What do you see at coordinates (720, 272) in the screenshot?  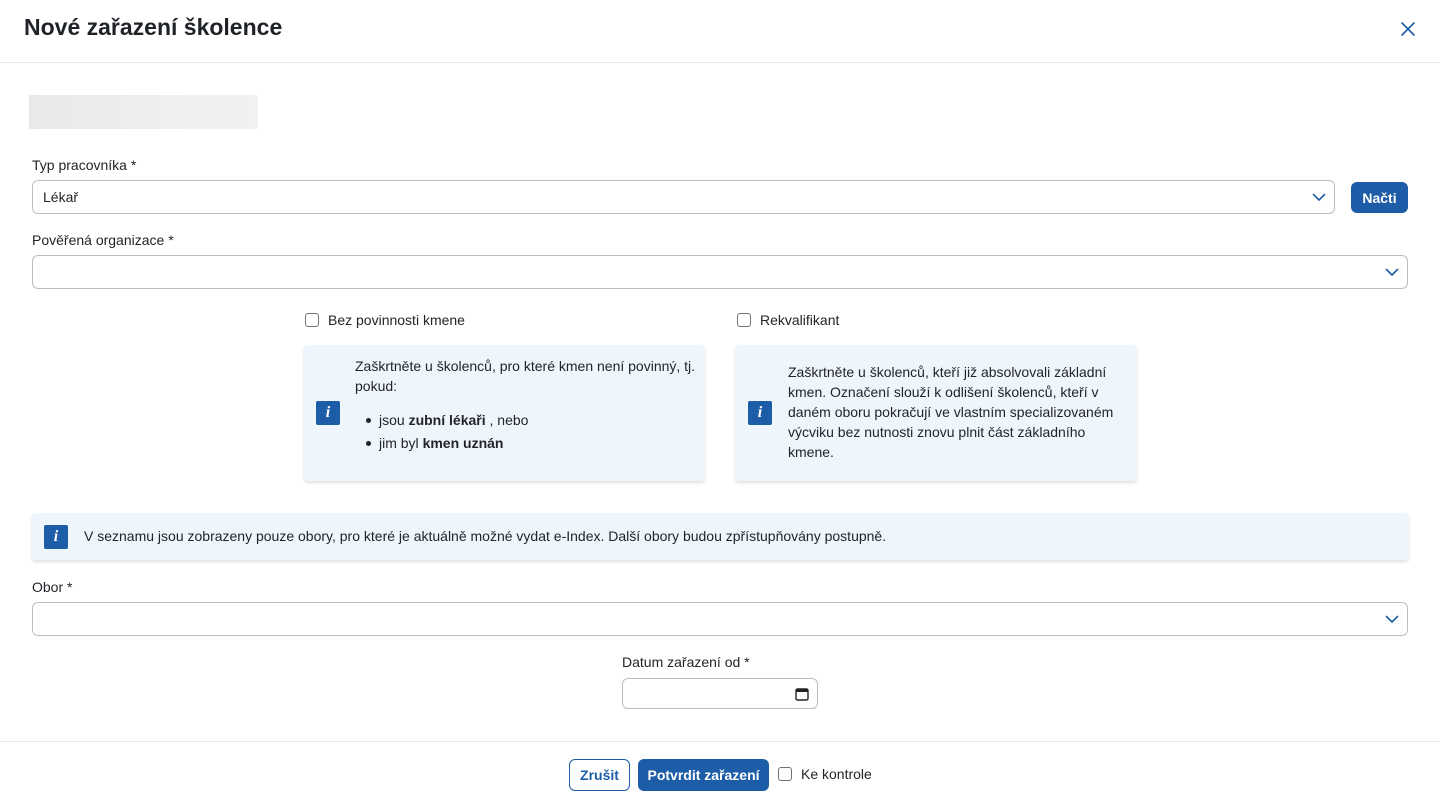 I see `organization-select` at bounding box center [720, 272].